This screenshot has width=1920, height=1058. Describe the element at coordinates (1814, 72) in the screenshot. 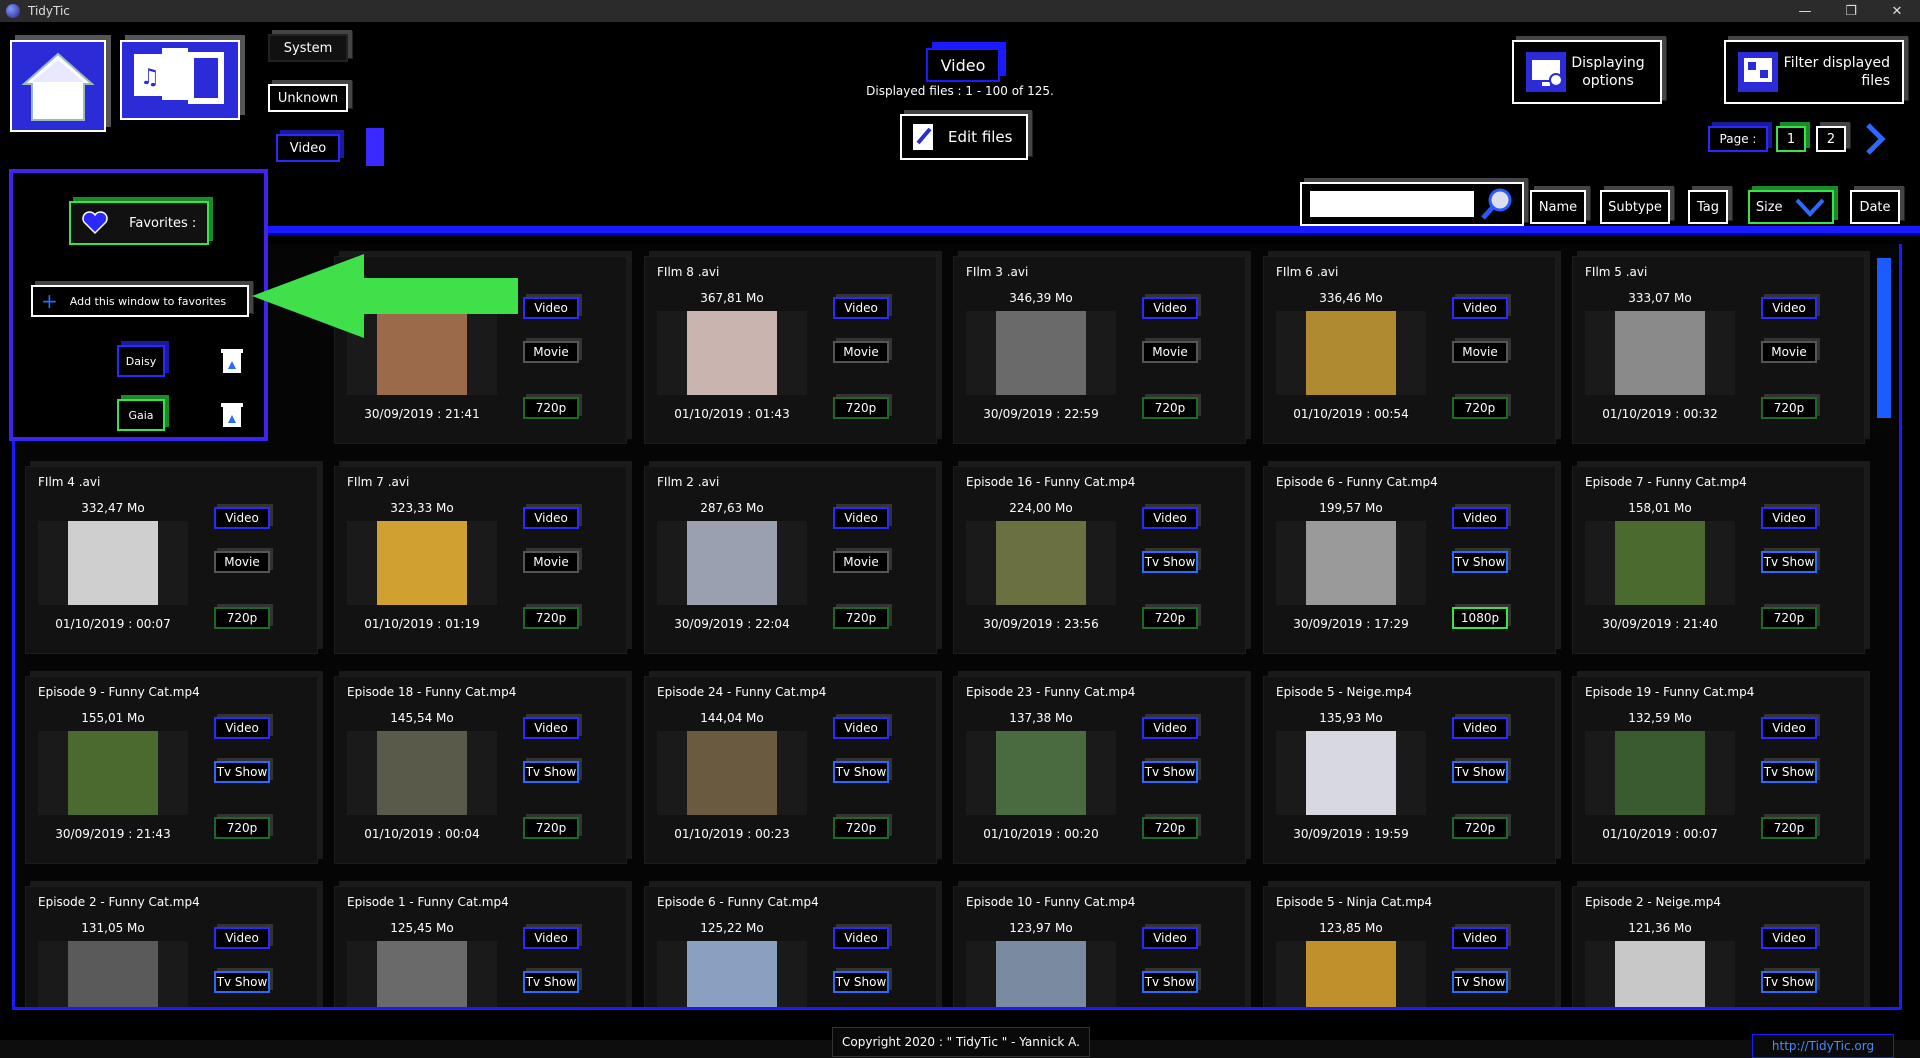

I see `filter-files-button: Filter displayed files` at that location.